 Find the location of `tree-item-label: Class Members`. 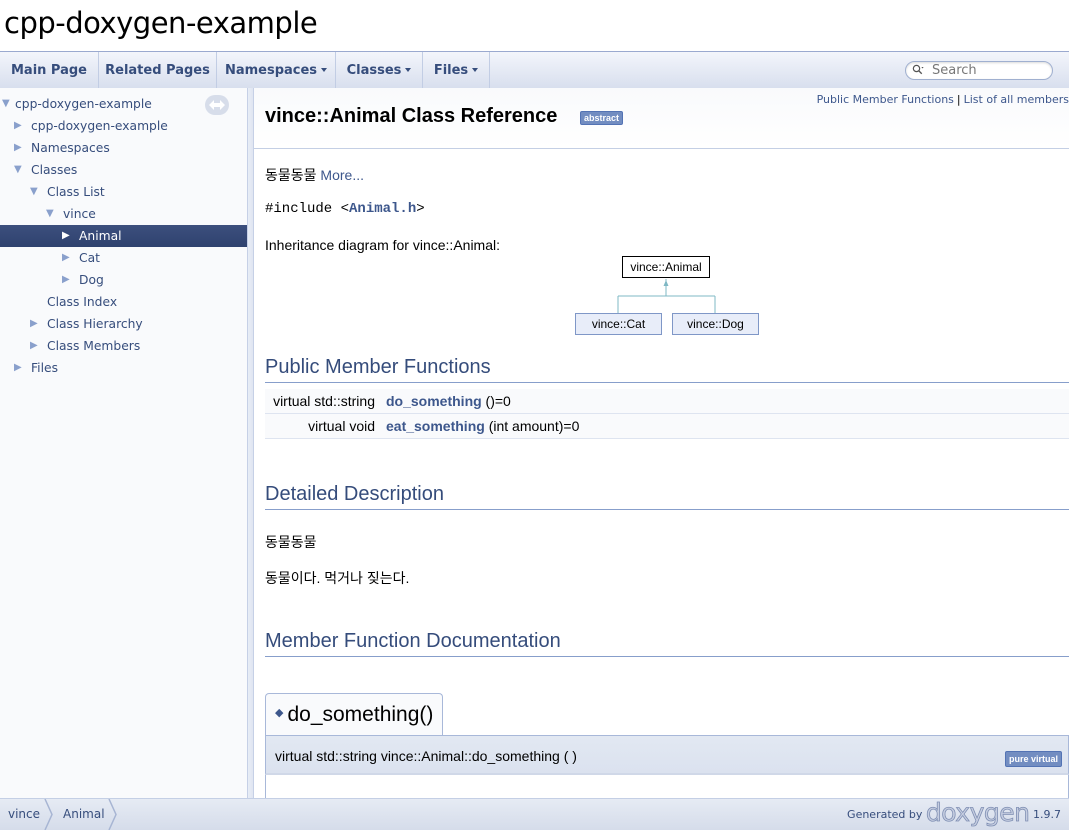

tree-item-label: Class Members is located at coordinates (94, 346).